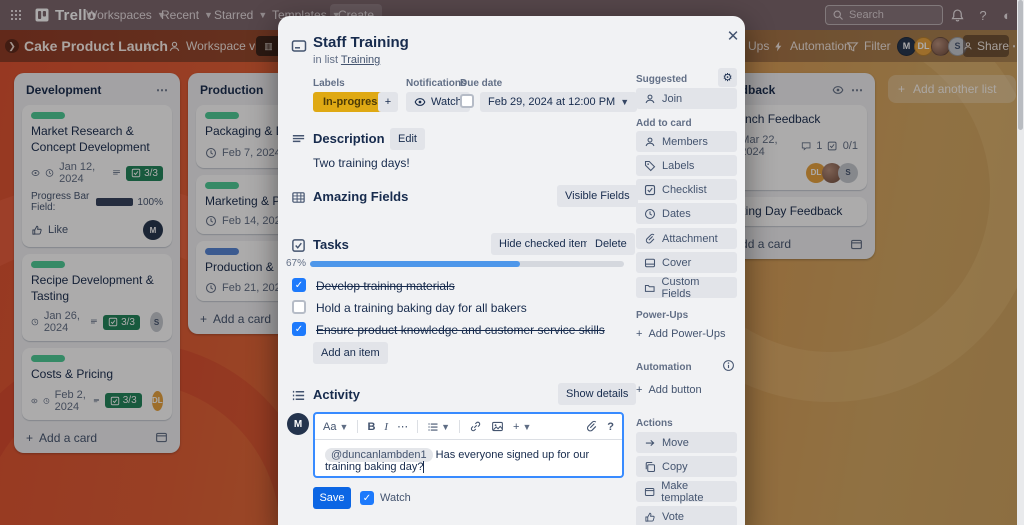 This screenshot has width=1024, height=525. I want to click on add-button-label: Add button, so click(675, 390).